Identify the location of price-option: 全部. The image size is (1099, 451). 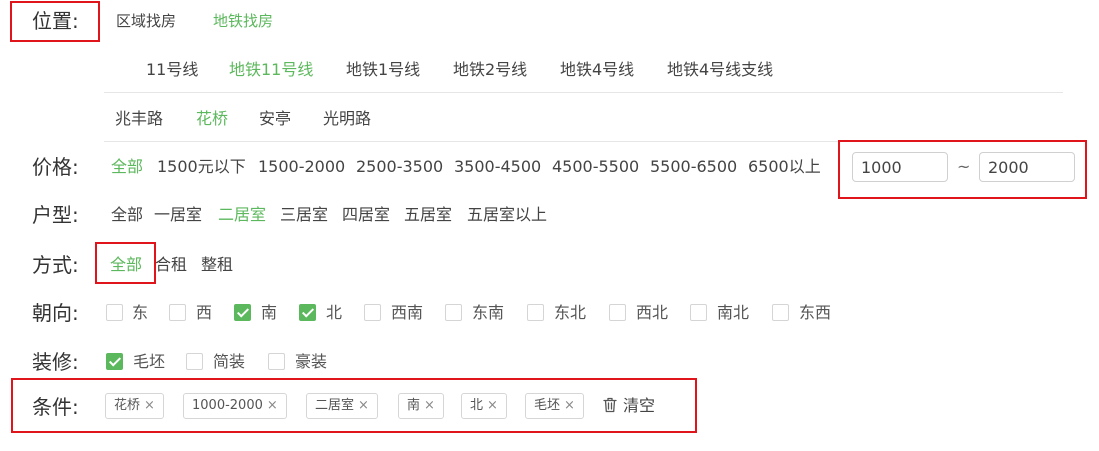
(127, 167).